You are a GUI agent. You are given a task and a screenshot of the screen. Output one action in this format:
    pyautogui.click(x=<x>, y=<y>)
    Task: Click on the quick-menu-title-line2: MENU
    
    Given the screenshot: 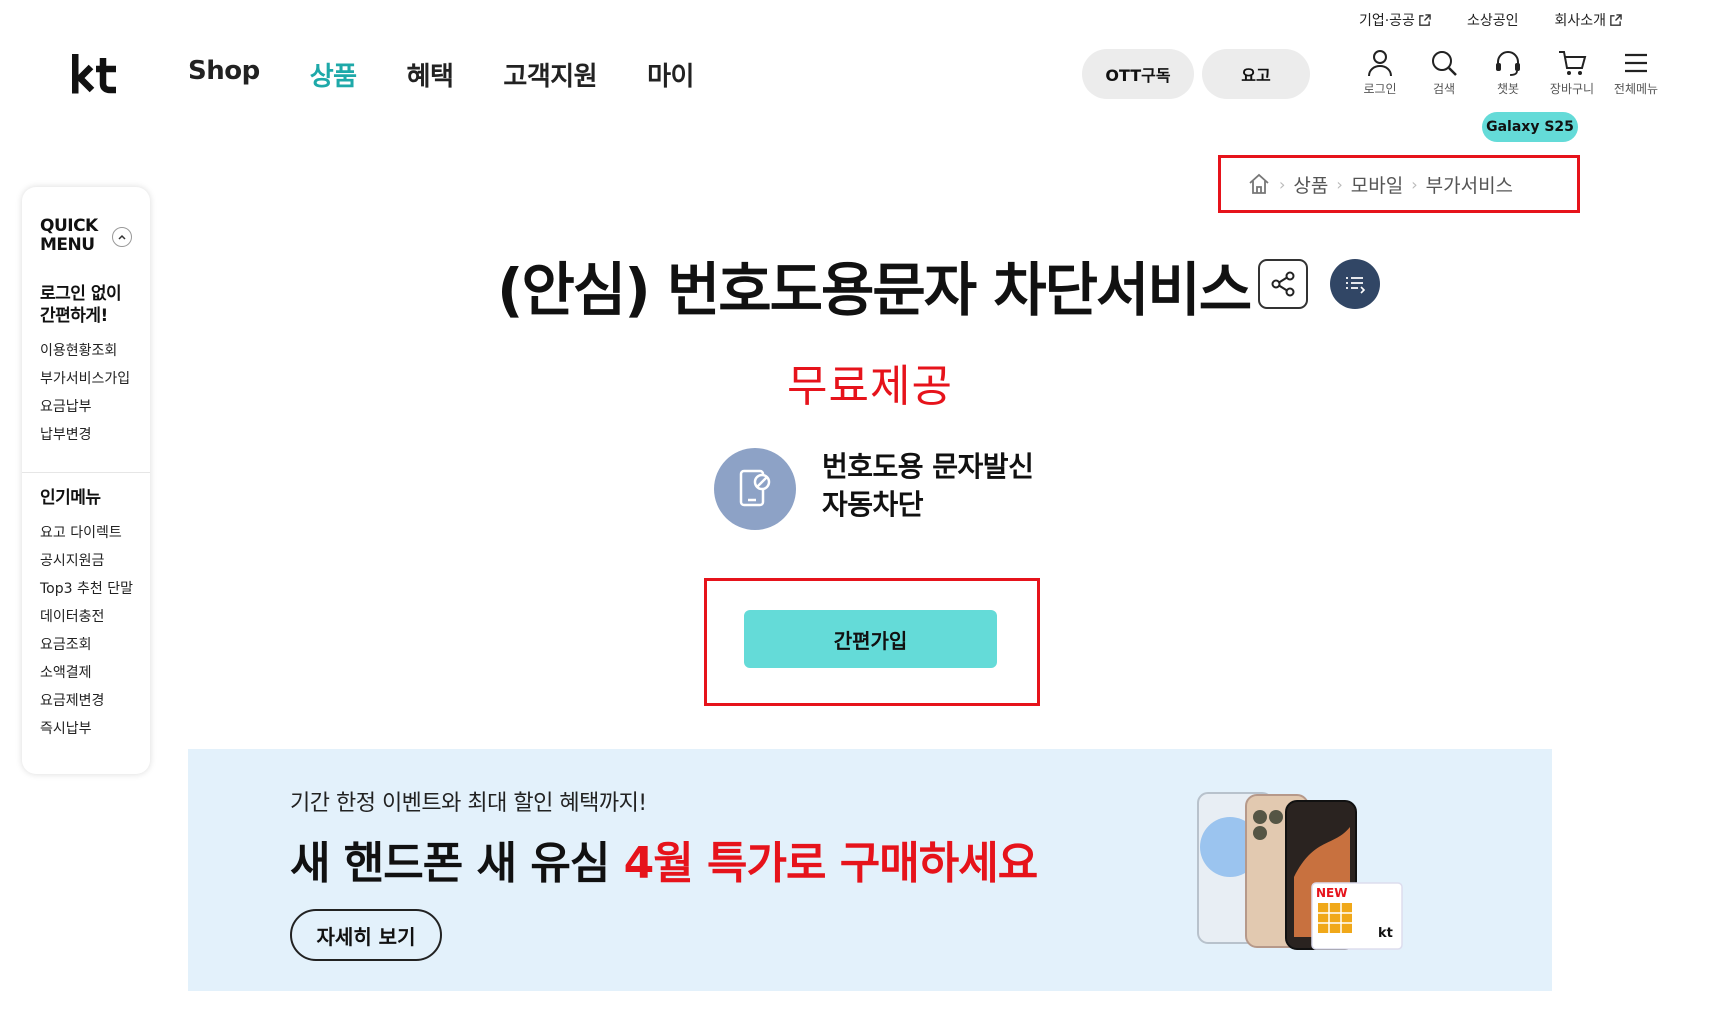 What is the action you would take?
    pyautogui.click(x=67, y=245)
    